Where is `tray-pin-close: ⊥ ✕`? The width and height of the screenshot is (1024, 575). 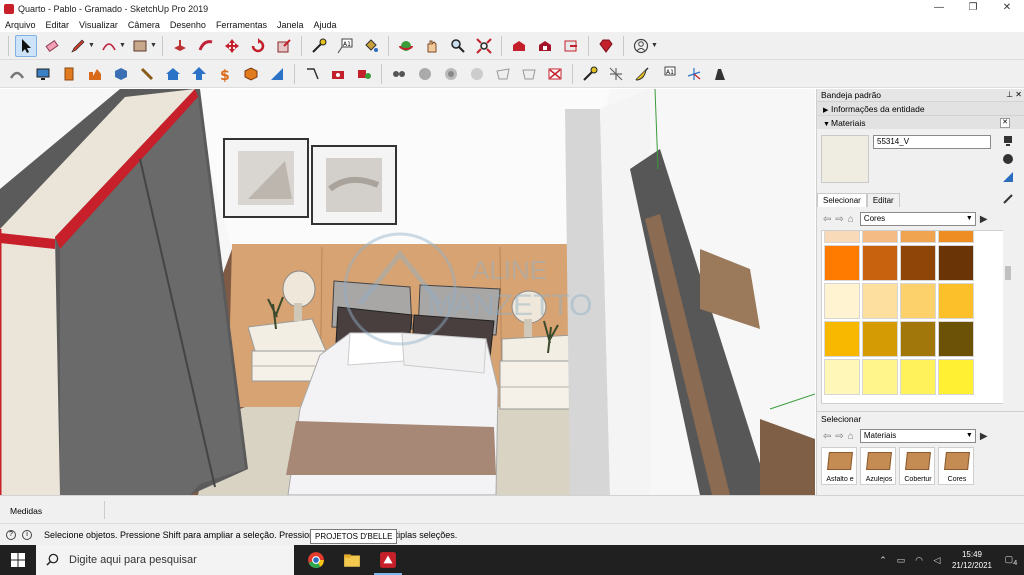
tray-pin-close: ⊥ ✕ is located at coordinates (1014, 95).